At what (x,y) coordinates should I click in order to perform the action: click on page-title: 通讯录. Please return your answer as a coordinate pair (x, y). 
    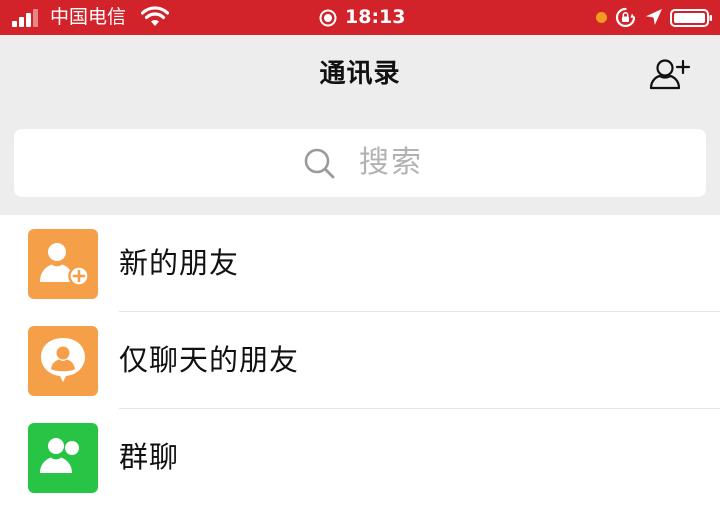
    Looking at the image, I should click on (360, 74).